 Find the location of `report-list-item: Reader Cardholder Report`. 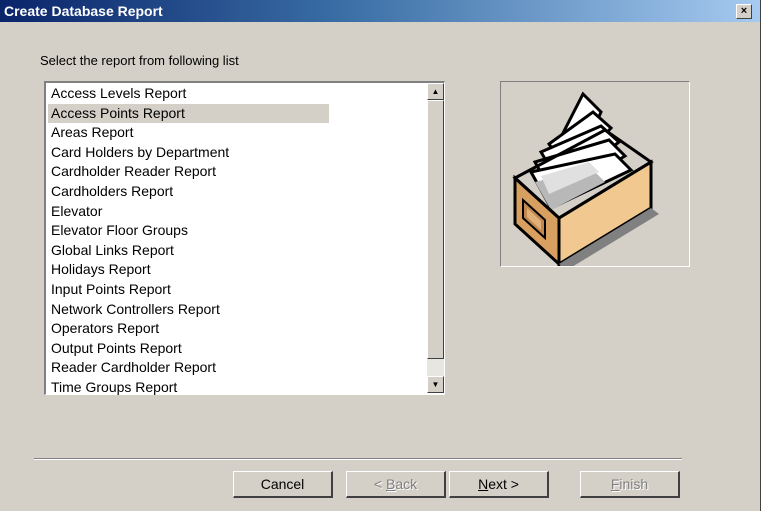

report-list-item: Reader Cardholder Report is located at coordinates (188, 368).